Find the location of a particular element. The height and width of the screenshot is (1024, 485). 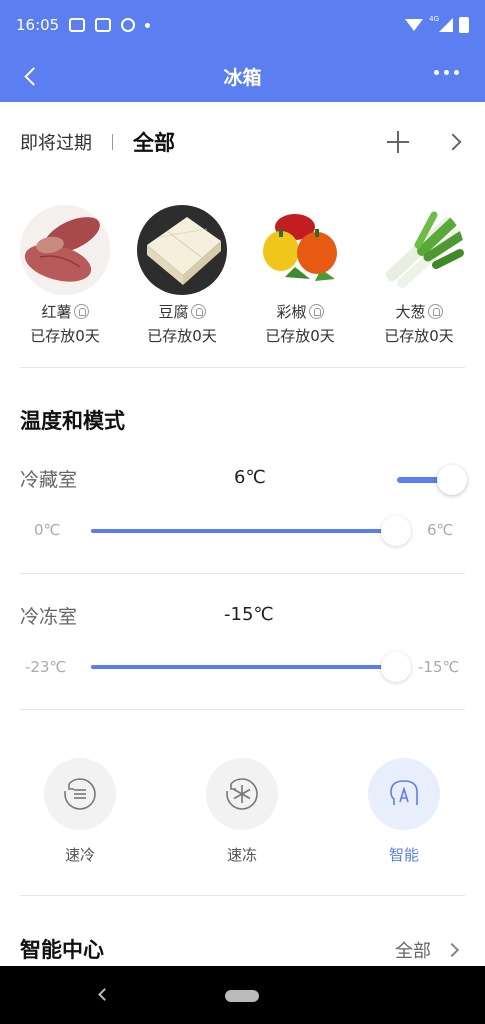

fridge-max-label: 6℃ is located at coordinates (440, 530).